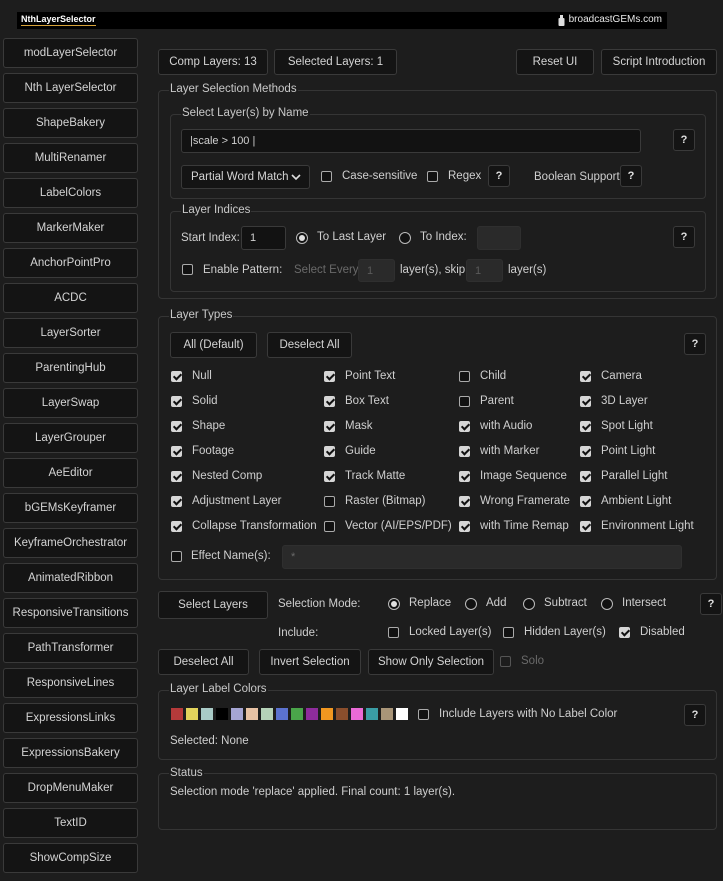 The height and width of the screenshot is (881, 723). Describe the element at coordinates (695, 344) in the screenshot. I see `types-help-button: ?` at that location.